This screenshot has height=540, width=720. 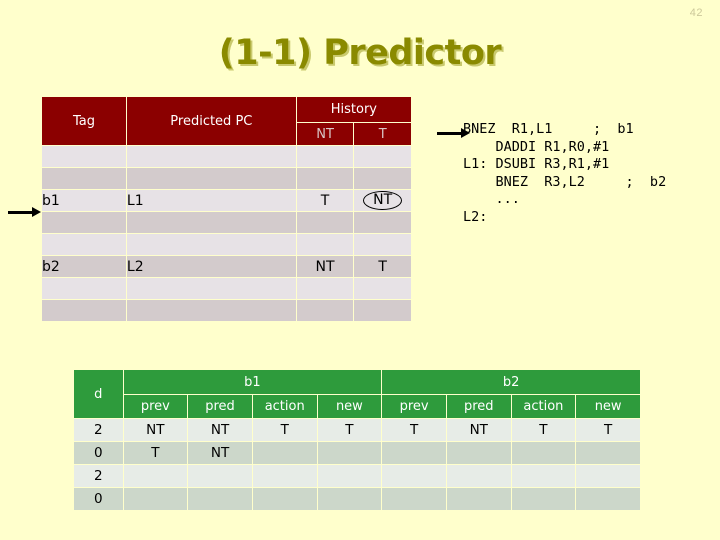 I want to click on column-header-tag: Tag, so click(x=84, y=121).